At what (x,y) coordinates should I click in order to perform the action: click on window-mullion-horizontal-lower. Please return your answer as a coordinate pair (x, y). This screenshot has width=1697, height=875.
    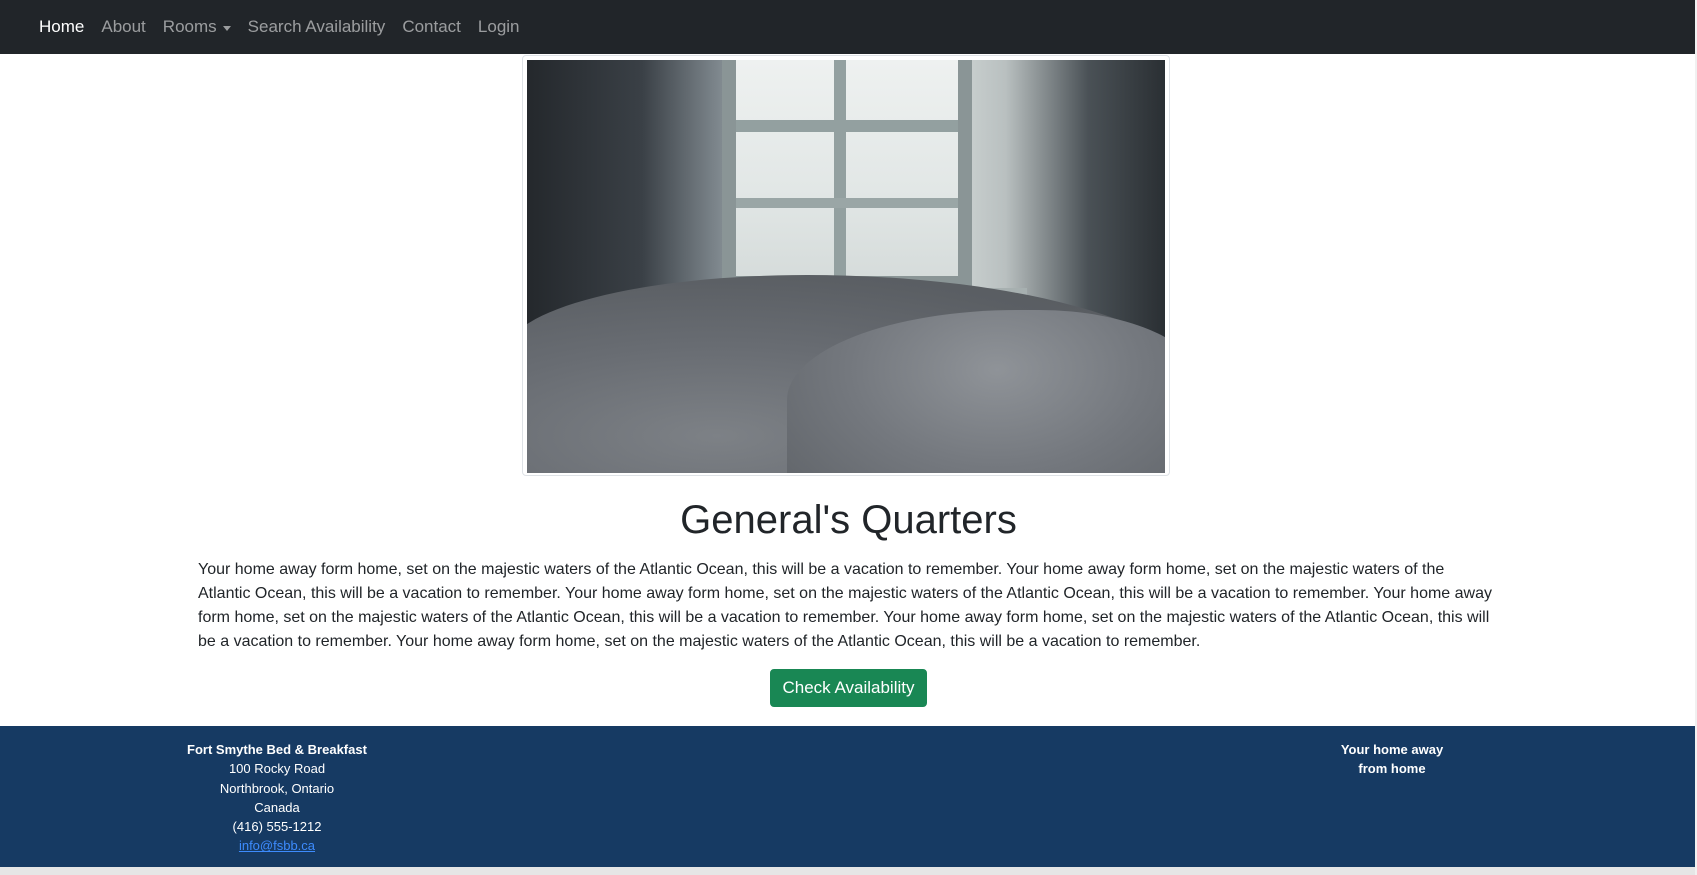
    Looking at the image, I should click on (847, 203).